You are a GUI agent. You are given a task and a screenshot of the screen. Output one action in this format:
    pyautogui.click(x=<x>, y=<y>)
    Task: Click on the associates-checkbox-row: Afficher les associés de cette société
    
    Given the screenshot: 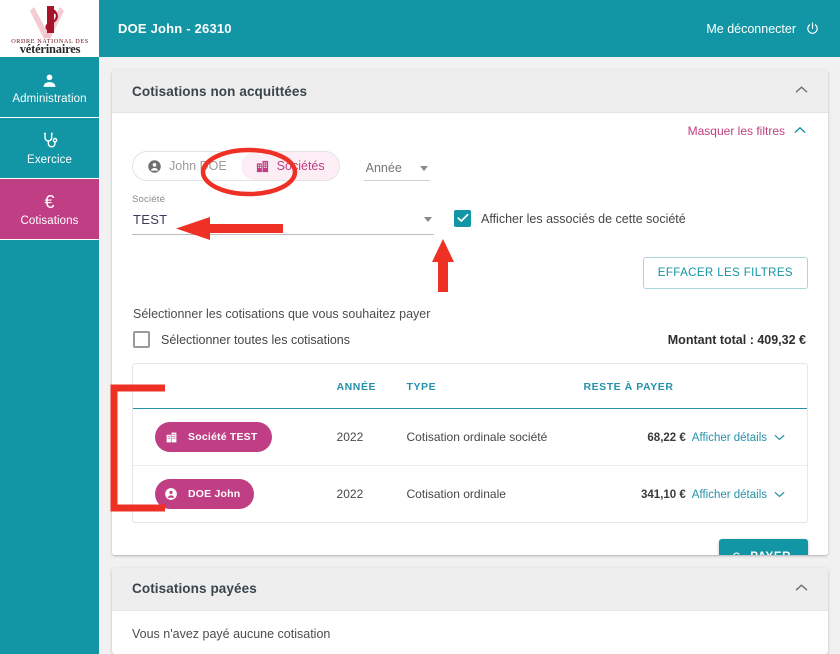 What is the action you would take?
    pyautogui.click(x=570, y=218)
    